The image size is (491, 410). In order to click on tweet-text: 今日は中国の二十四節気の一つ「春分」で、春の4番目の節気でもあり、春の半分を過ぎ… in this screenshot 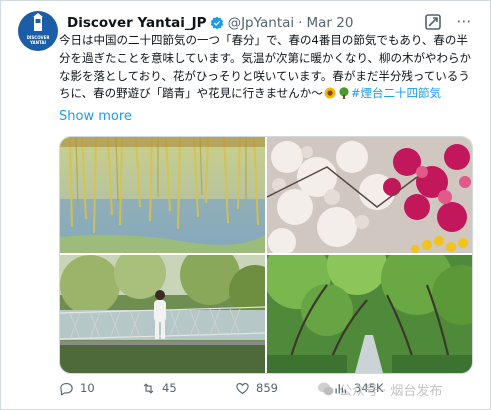, I will do `click(269, 67)`.